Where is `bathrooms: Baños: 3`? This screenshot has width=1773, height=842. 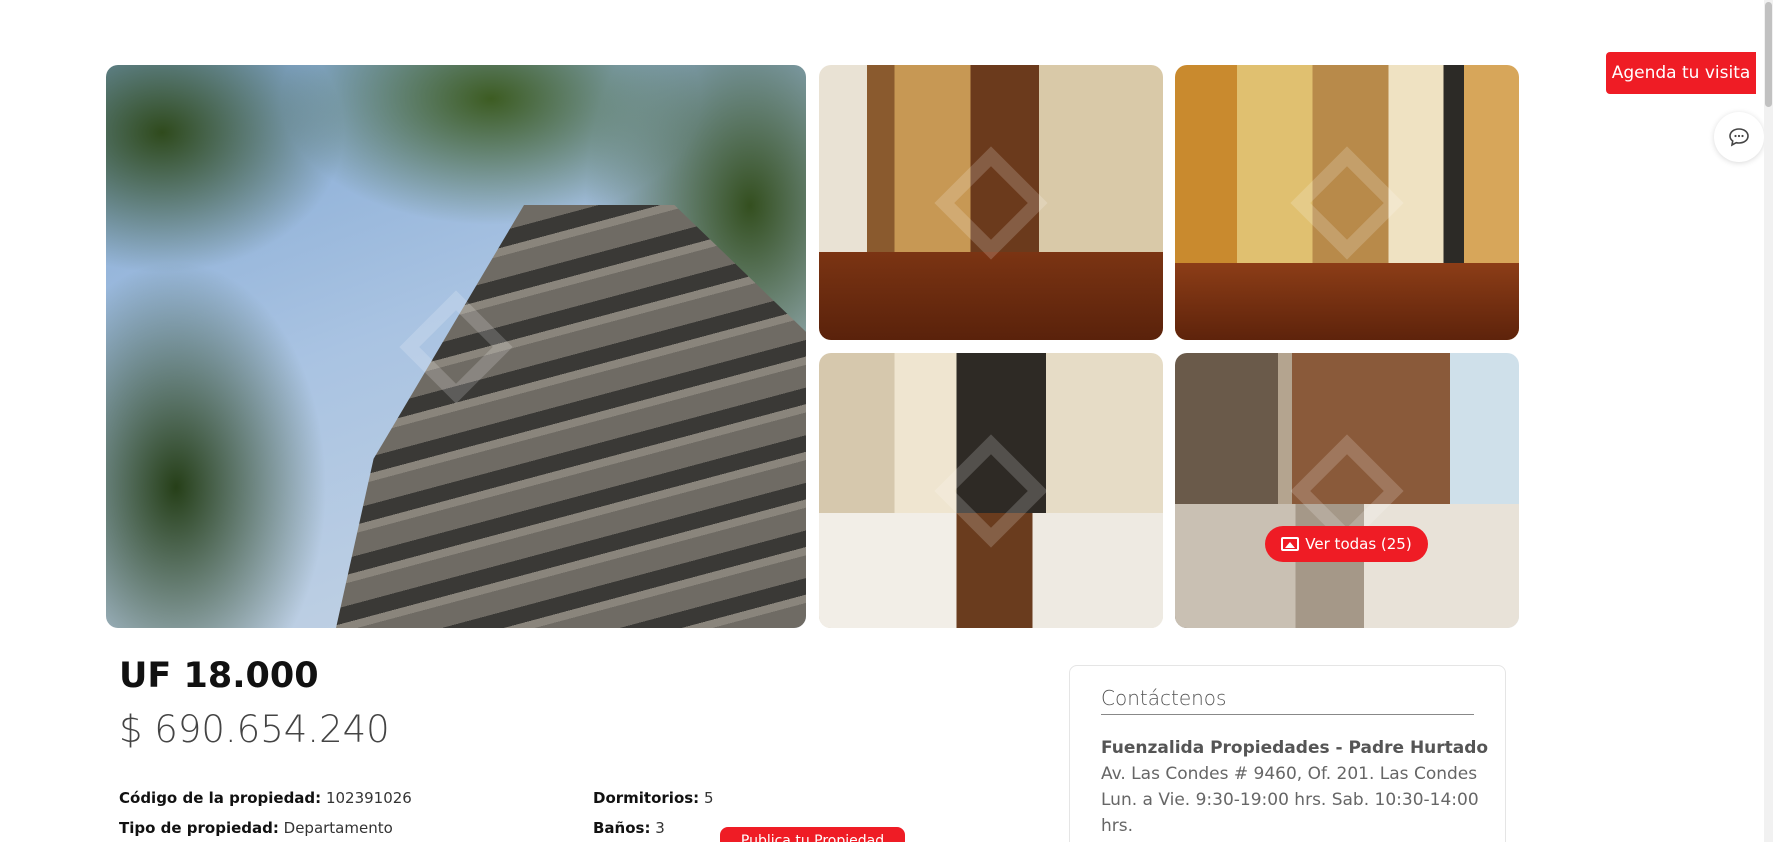 bathrooms: Baños: 3 is located at coordinates (629, 828).